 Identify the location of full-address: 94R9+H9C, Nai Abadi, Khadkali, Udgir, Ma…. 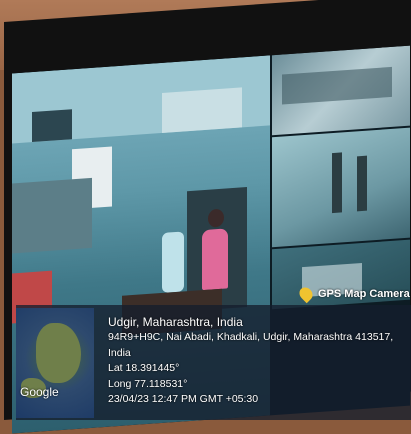
(251, 345).